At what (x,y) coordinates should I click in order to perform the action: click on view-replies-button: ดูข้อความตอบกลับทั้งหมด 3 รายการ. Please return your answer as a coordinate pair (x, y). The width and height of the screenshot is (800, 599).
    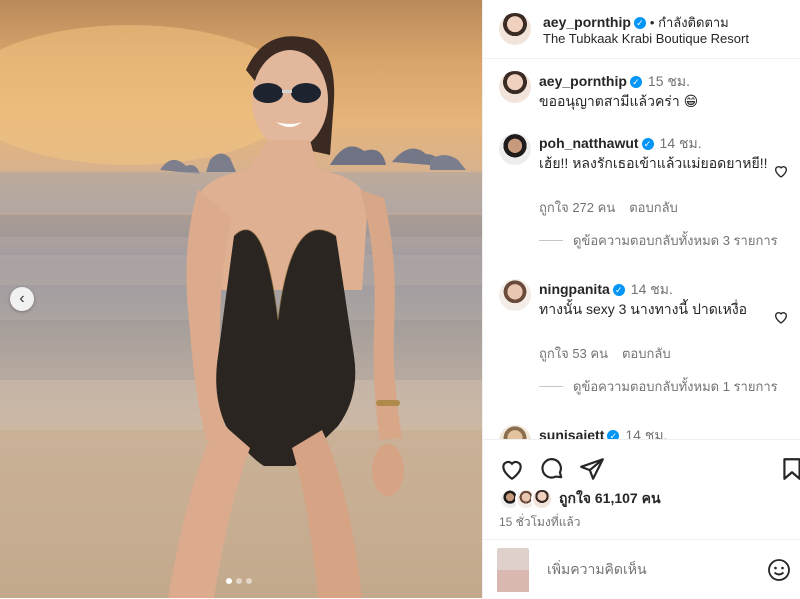
    Looking at the image, I should click on (662, 240).